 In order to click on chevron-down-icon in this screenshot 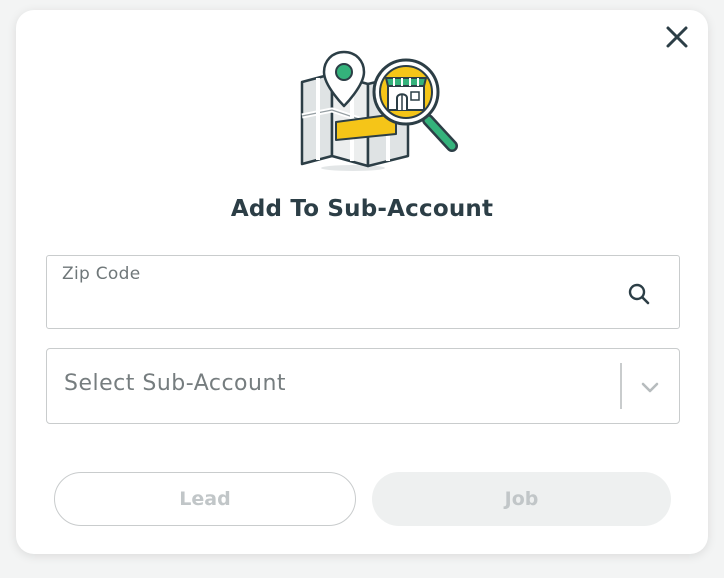, I will do `click(650, 387)`.